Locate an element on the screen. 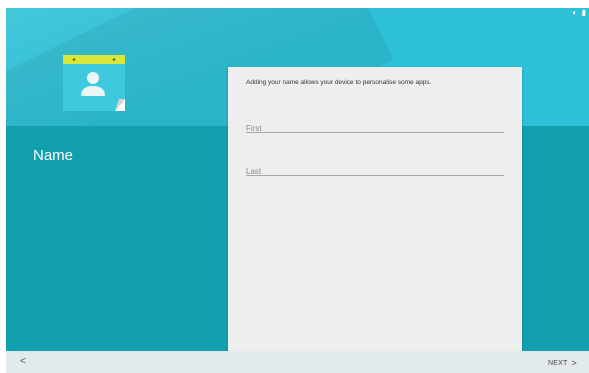 Image resolution: width=589 pixels, height=373 pixels. last-name-input is located at coordinates (375, 171).